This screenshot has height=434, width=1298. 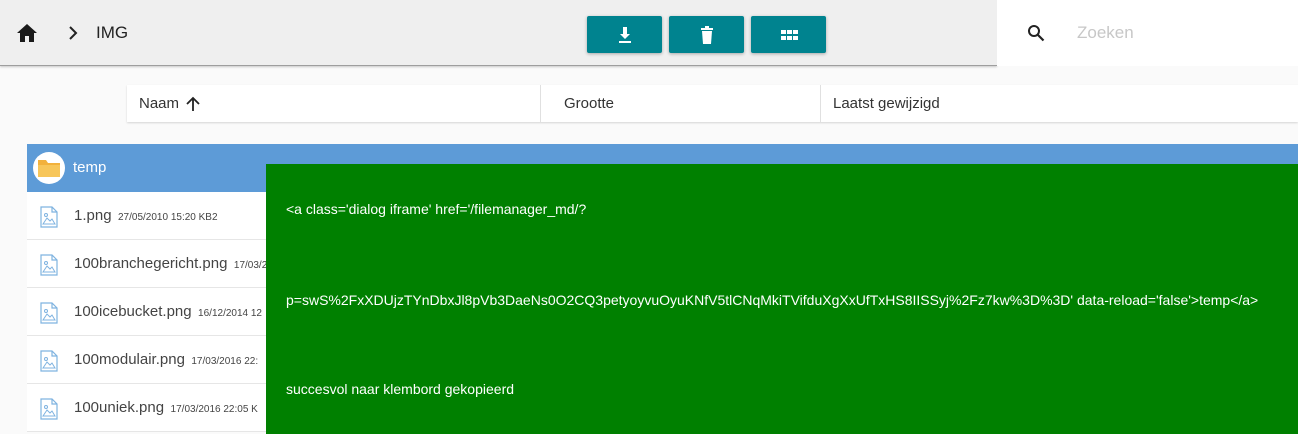 I want to click on search-input, so click(x=1182, y=33).